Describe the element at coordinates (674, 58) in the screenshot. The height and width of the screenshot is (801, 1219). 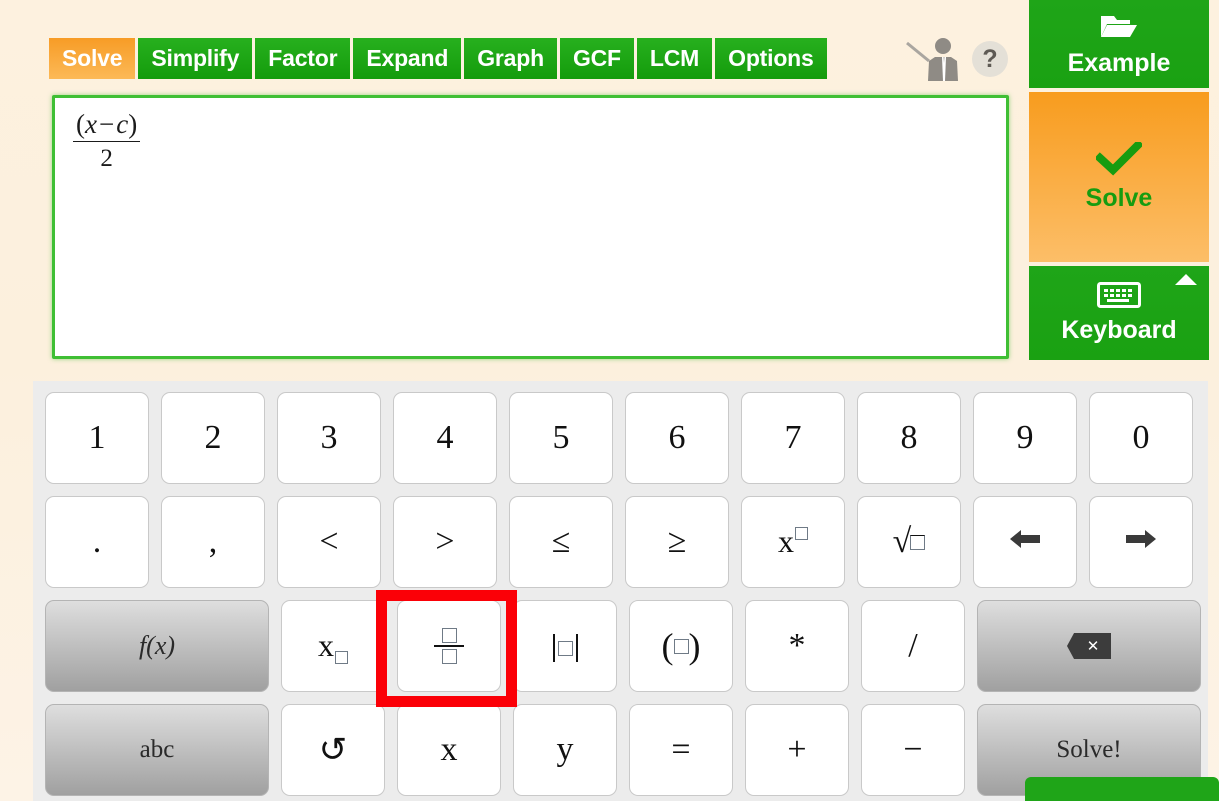
I see `tab-lcm: LCM` at that location.